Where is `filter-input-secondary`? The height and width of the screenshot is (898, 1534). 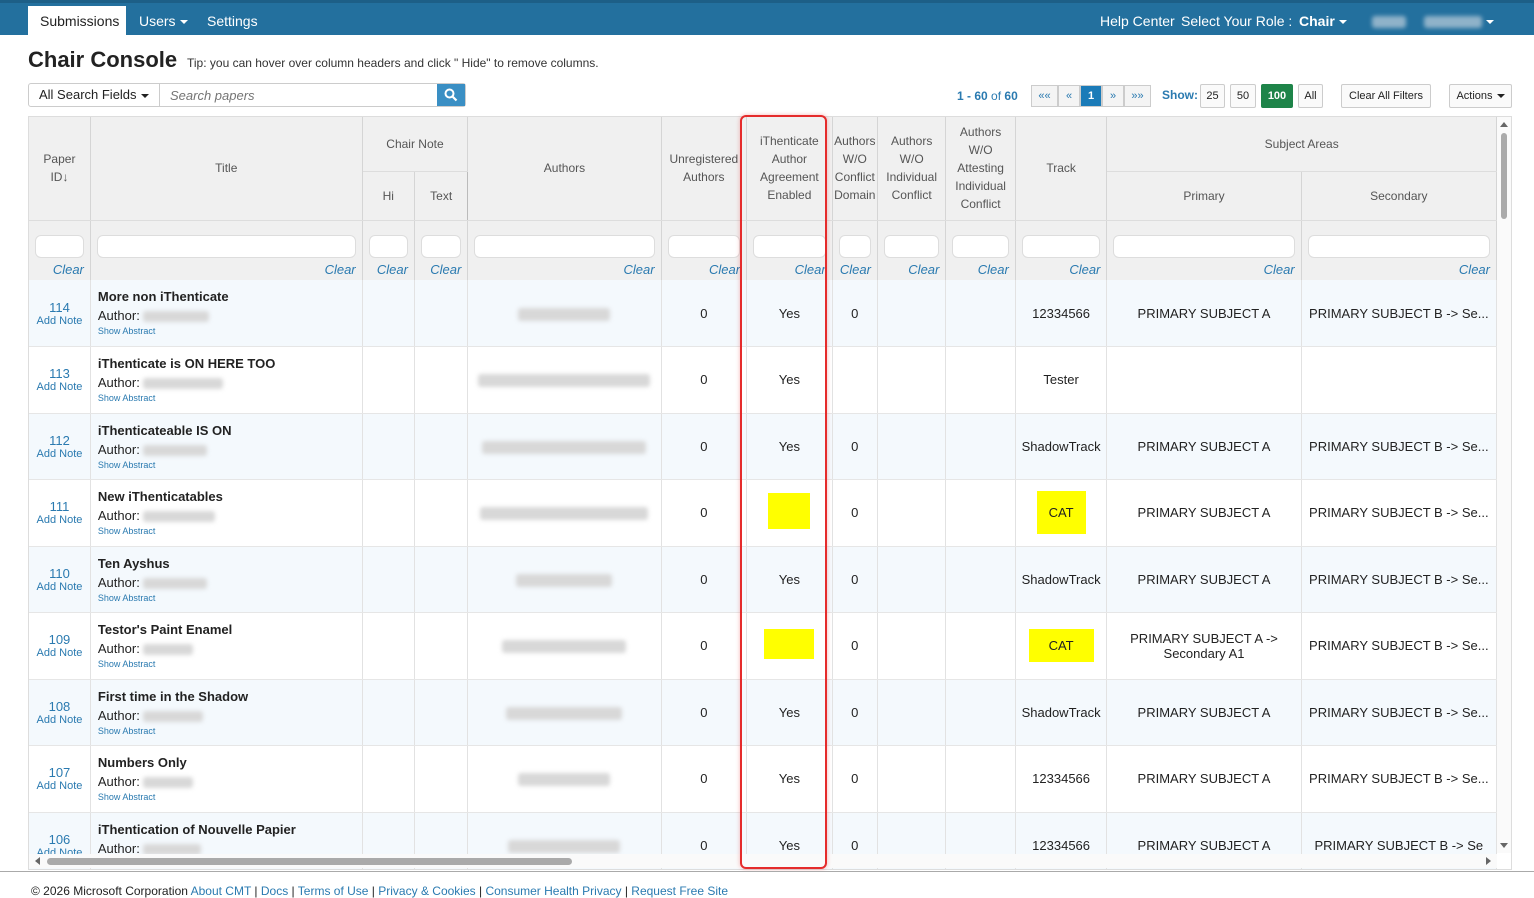 filter-input-secondary is located at coordinates (1398, 246).